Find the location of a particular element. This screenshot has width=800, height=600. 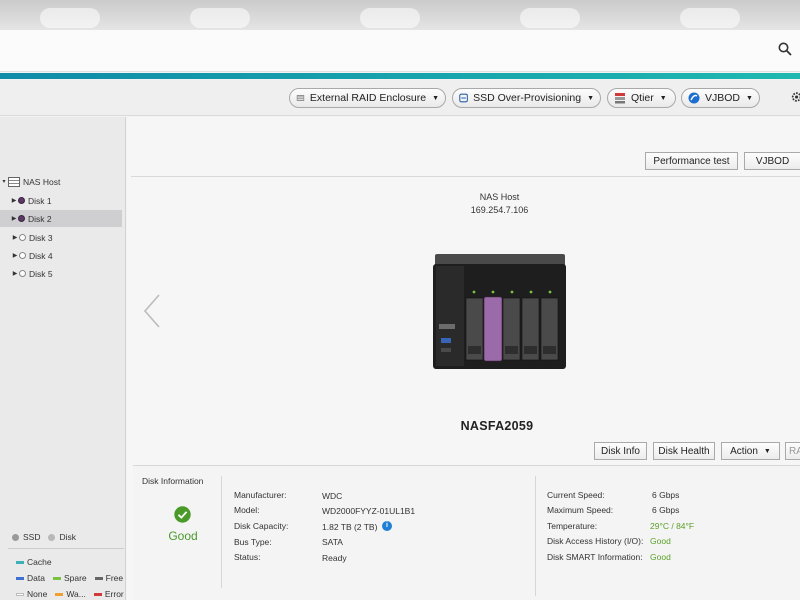

model-label: Model: is located at coordinates (247, 510).